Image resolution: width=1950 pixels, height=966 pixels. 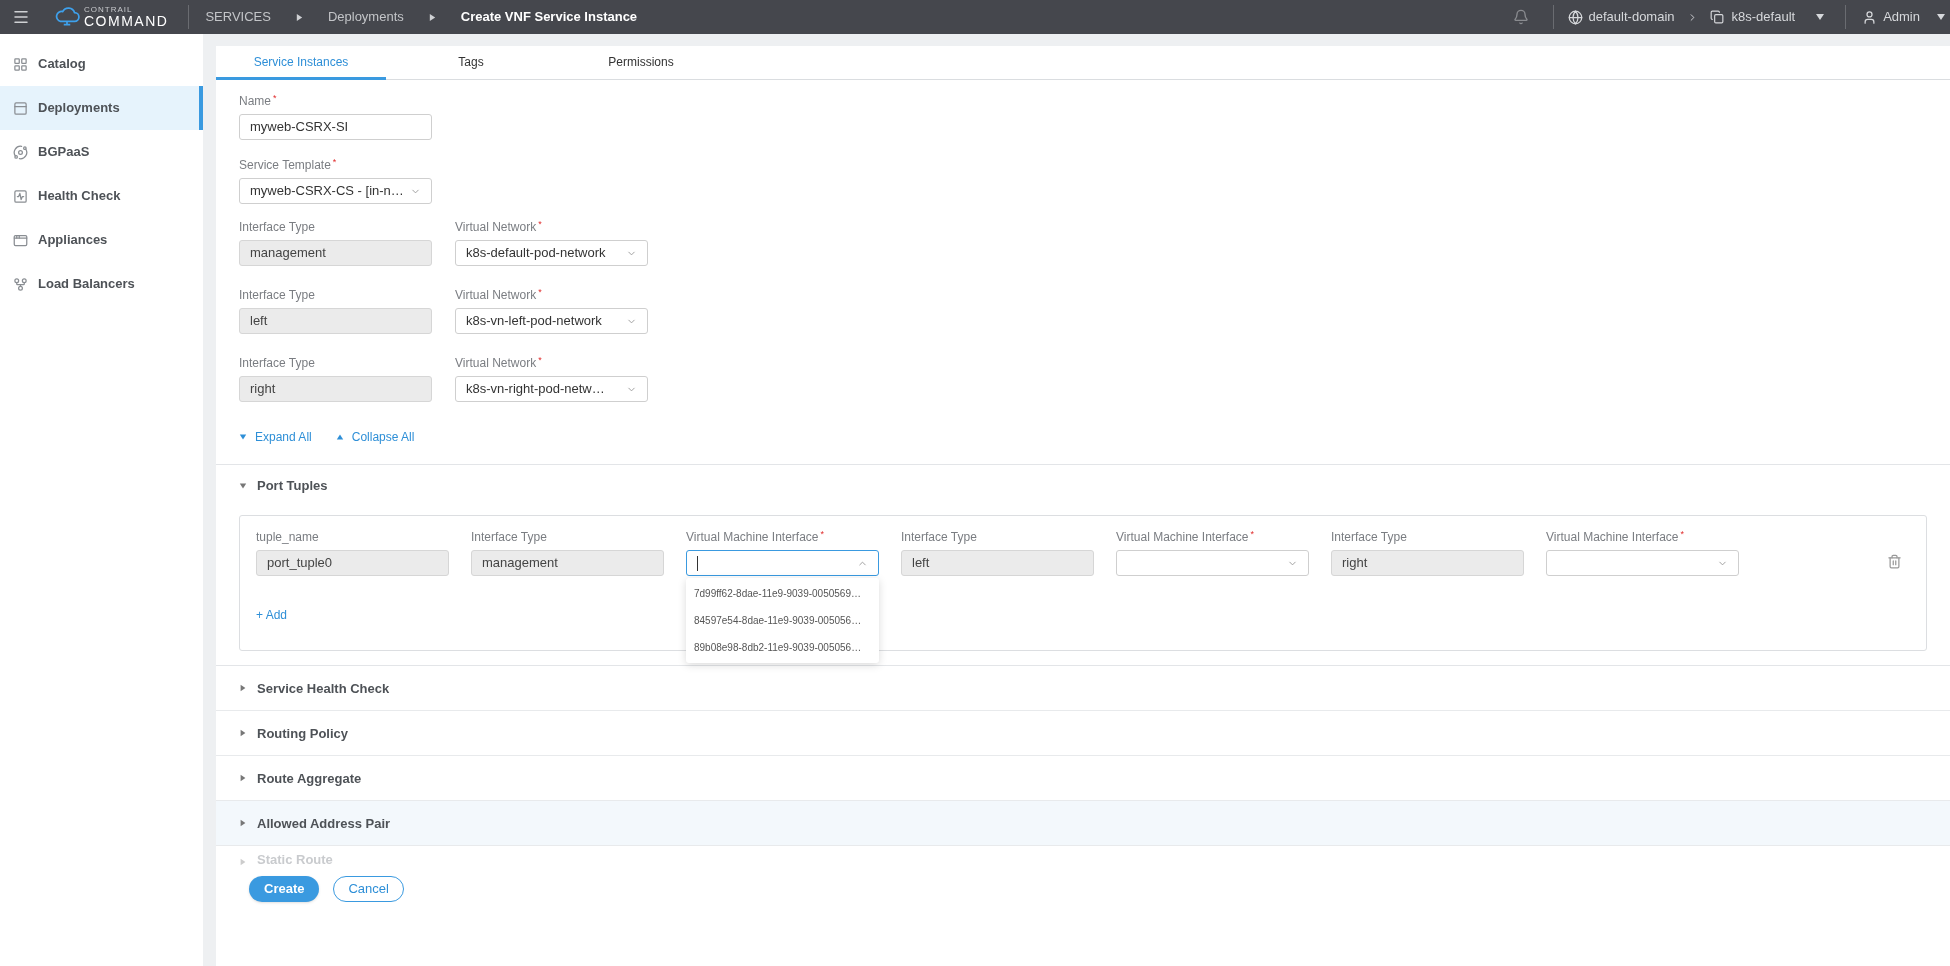 I want to click on logo-text: CONTRAIL, so click(x=109, y=10).